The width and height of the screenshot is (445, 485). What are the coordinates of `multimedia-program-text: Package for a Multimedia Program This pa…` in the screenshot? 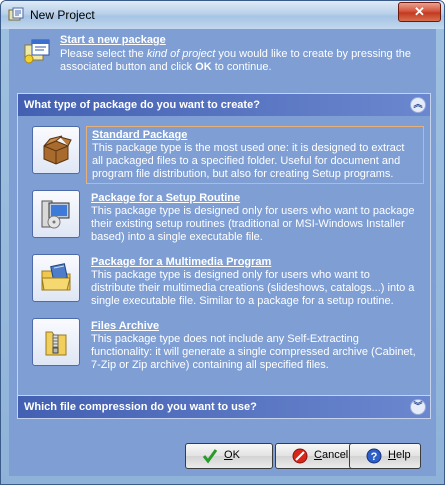 It's located at (254, 282).